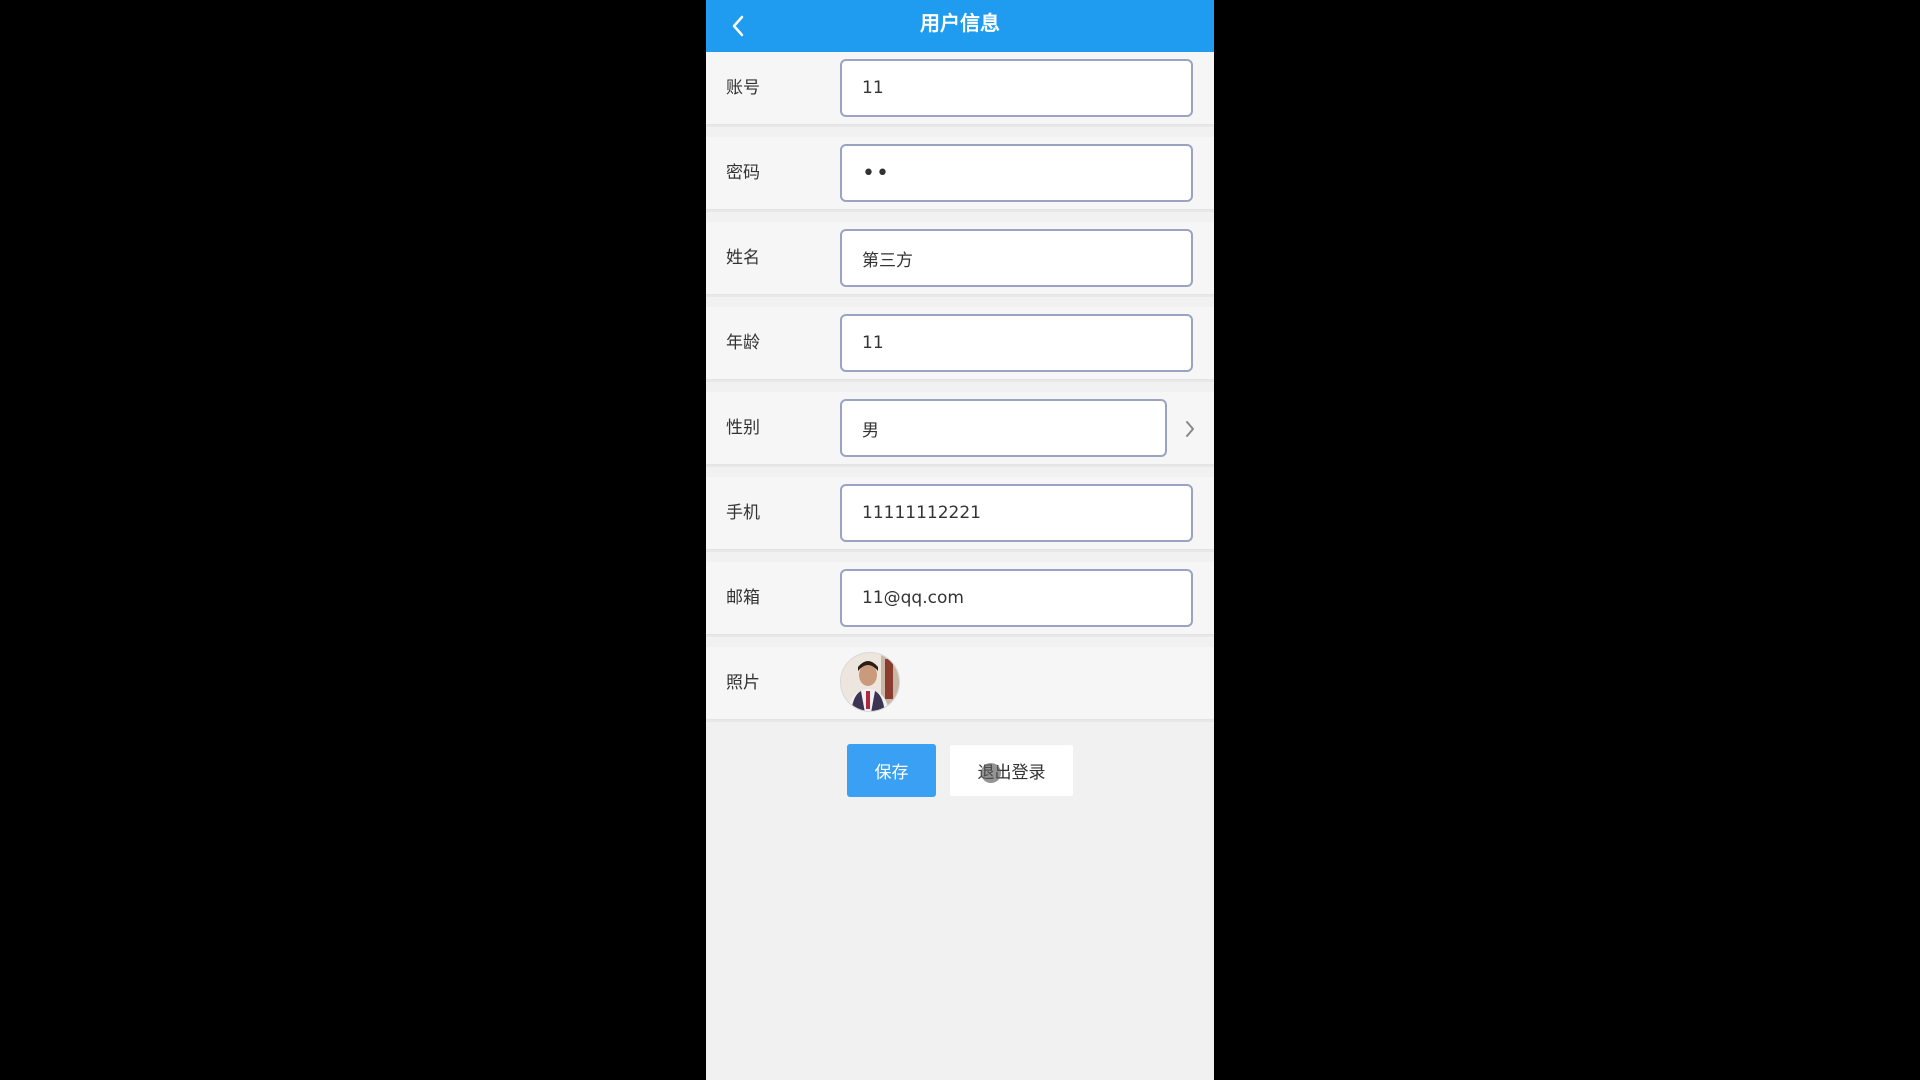  I want to click on app-header: 用户信息, so click(960, 26).